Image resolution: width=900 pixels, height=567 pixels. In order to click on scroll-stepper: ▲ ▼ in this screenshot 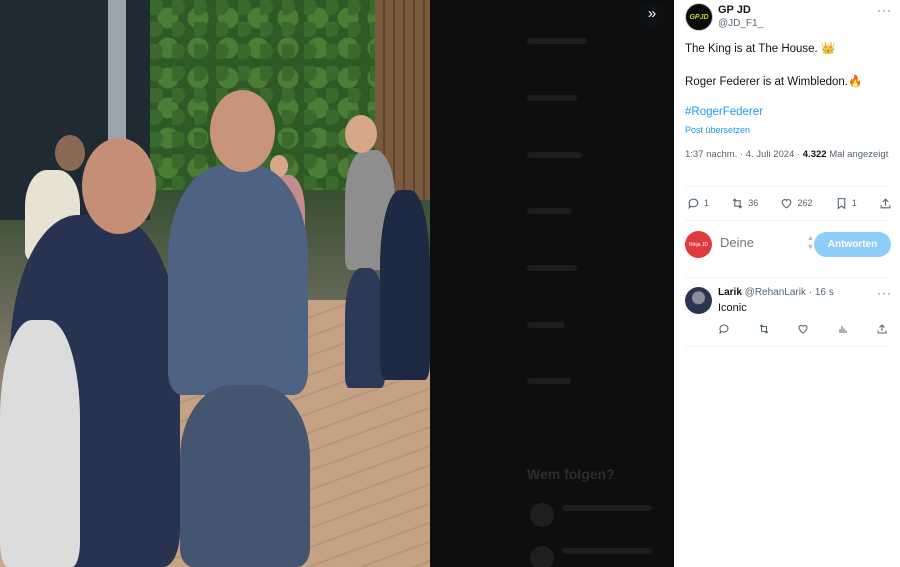, I will do `click(810, 243)`.